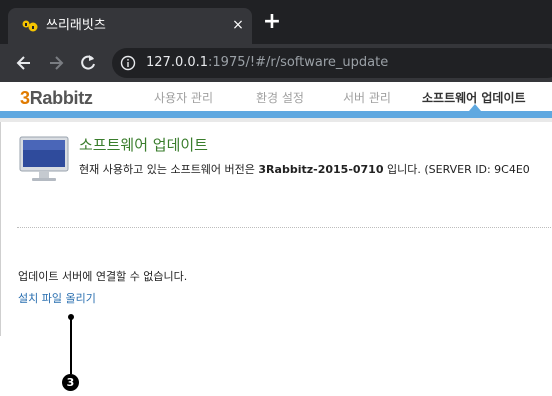 This screenshot has height=396, width=552. I want to click on url-text: 127.0.0.1:1975/!#/r/software_update, so click(267, 63).